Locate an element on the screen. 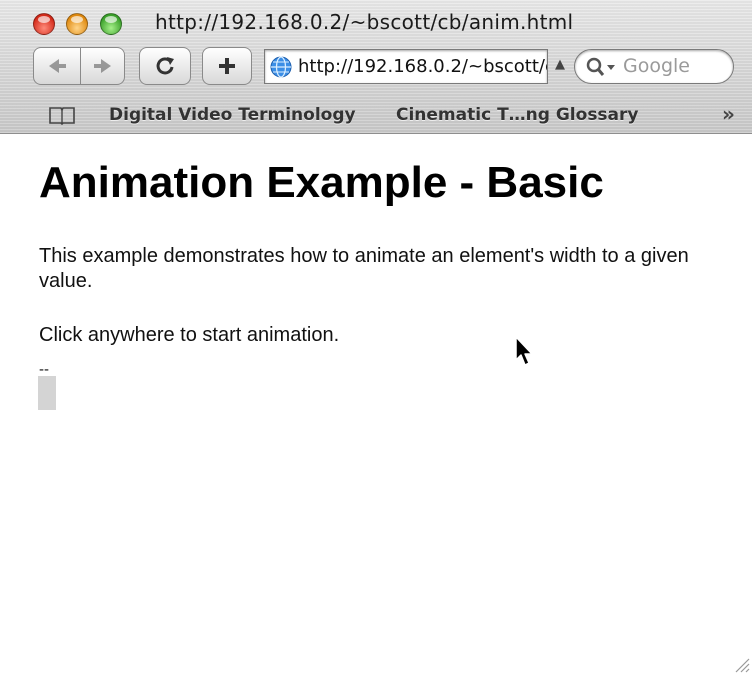  page-title: Animation Example - Basic is located at coordinates (321, 182).